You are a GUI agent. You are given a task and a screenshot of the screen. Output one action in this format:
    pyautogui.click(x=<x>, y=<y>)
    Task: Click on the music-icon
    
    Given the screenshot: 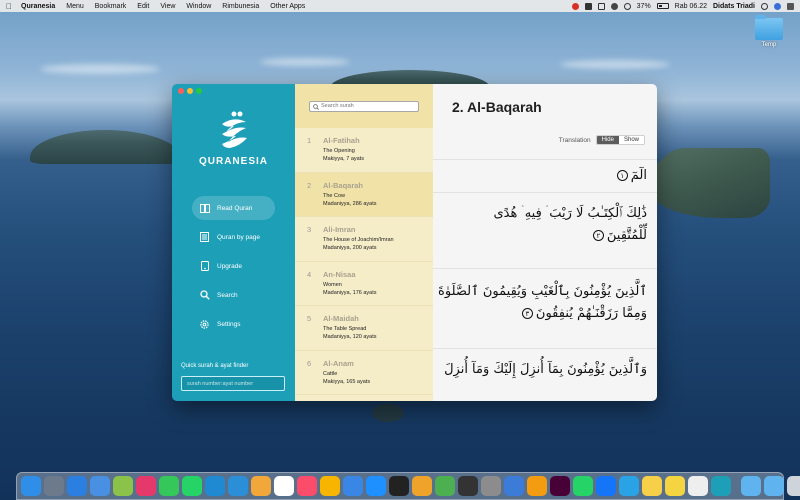 What is the action you would take?
    pyautogui.click(x=307, y=486)
    